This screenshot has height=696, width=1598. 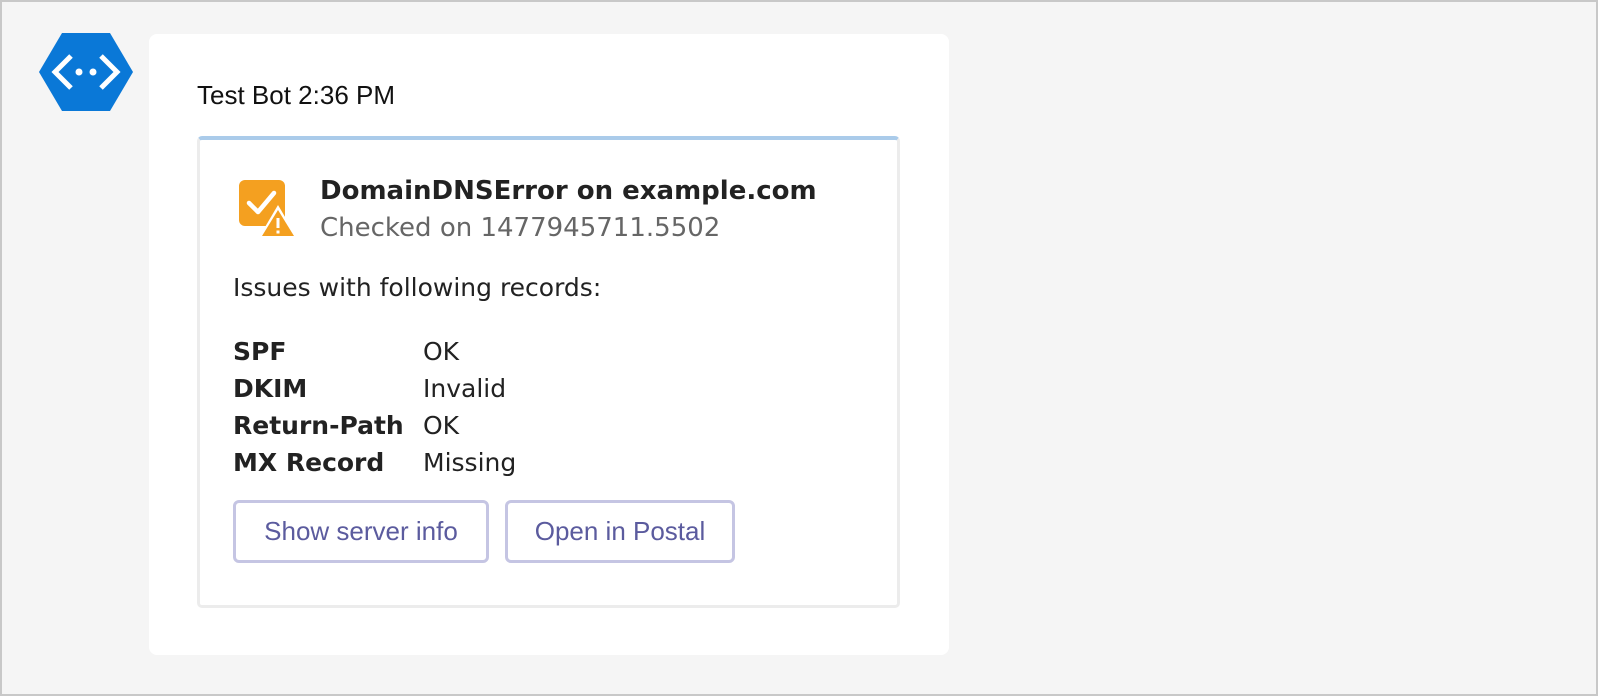 What do you see at coordinates (620, 531) in the screenshot?
I see `open-in-postal-button: Open in Postal` at bounding box center [620, 531].